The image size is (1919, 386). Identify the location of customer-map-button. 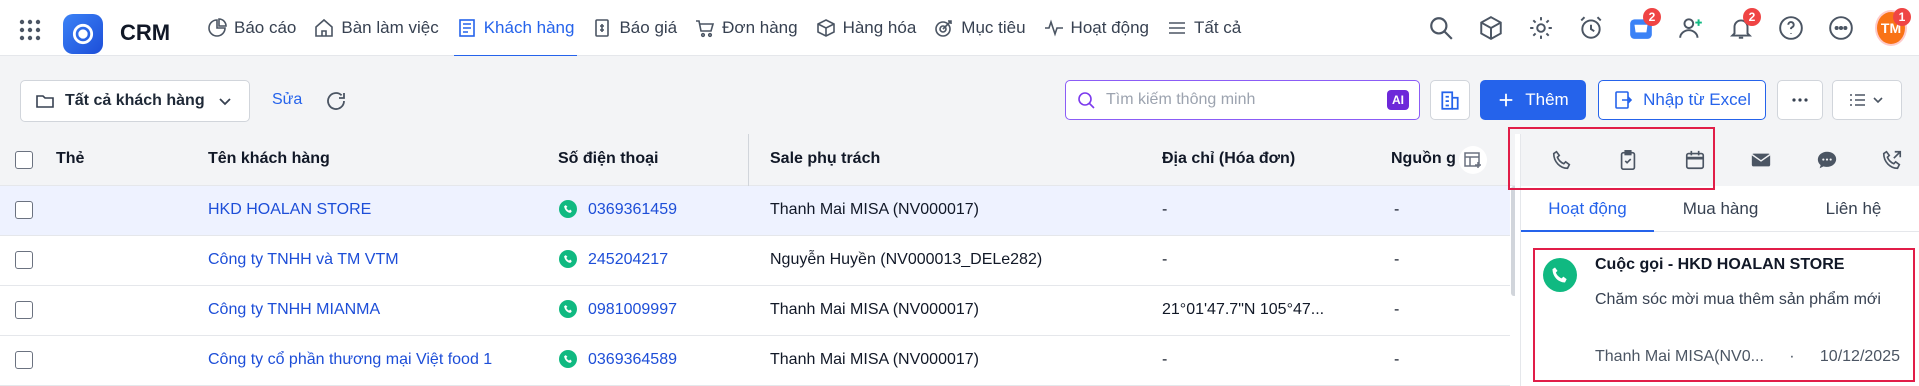
(1450, 100).